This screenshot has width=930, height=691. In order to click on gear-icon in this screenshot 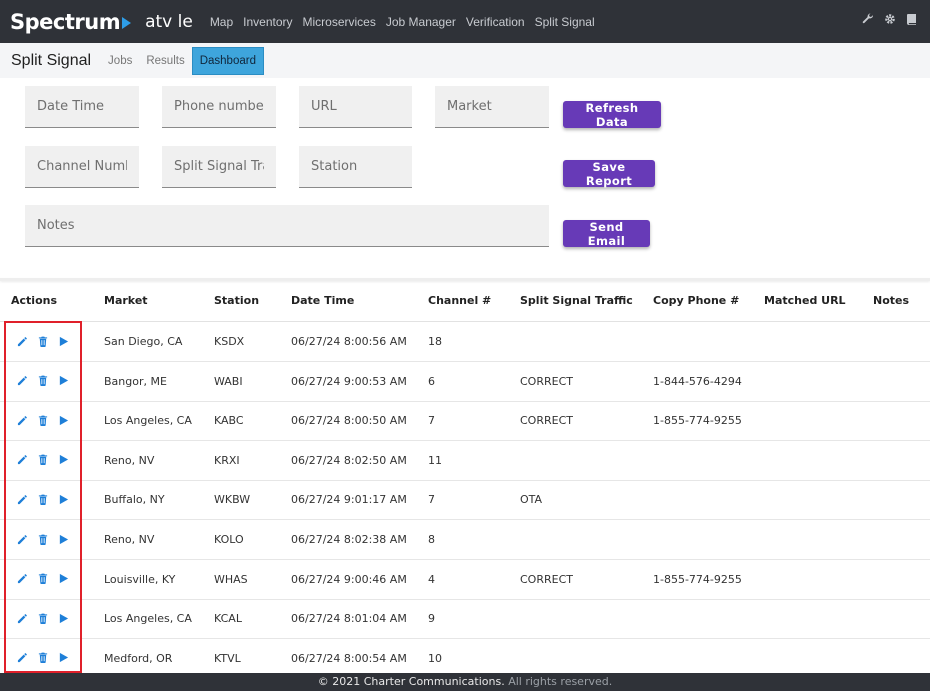, I will do `click(890, 20)`.